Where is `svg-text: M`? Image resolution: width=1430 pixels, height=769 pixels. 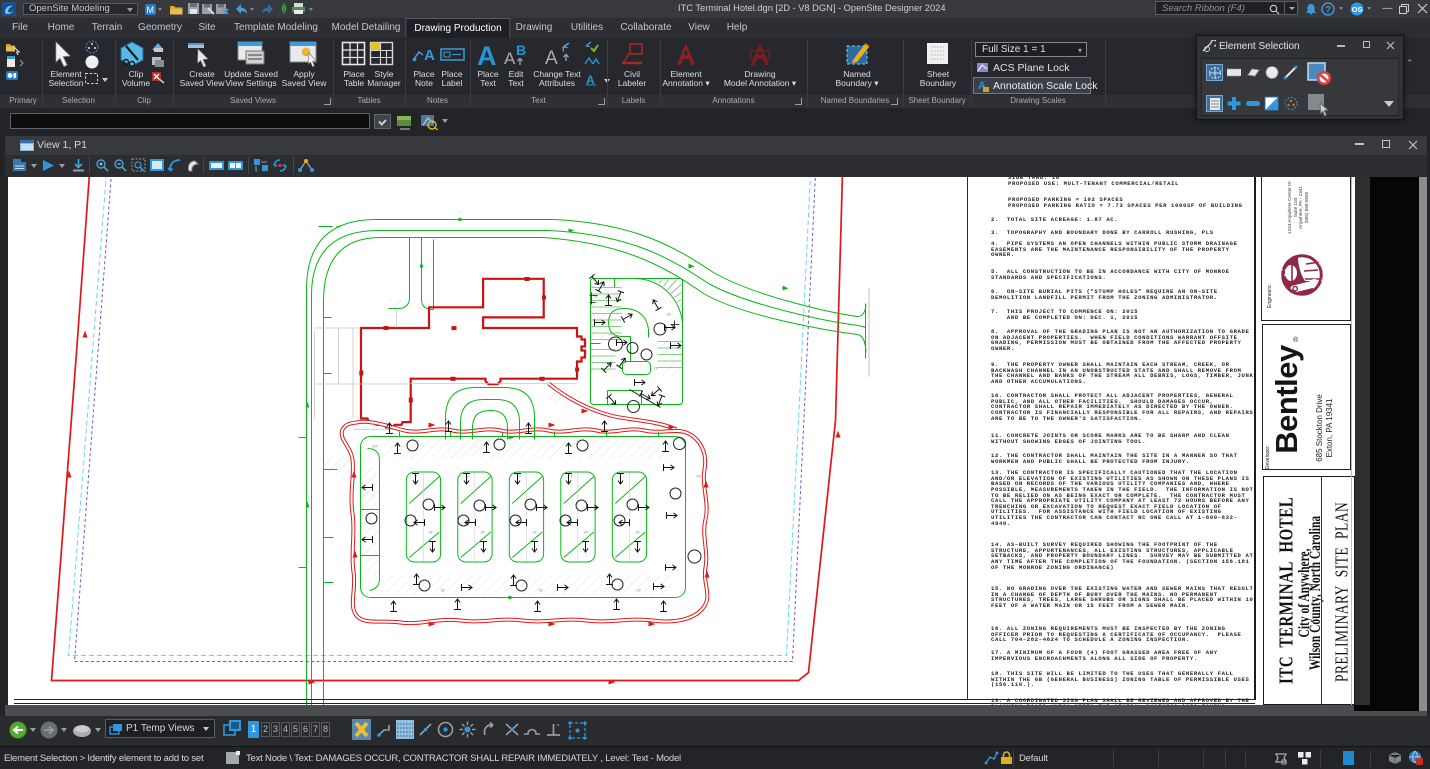 svg-text: M is located at coordinates (151, 10).